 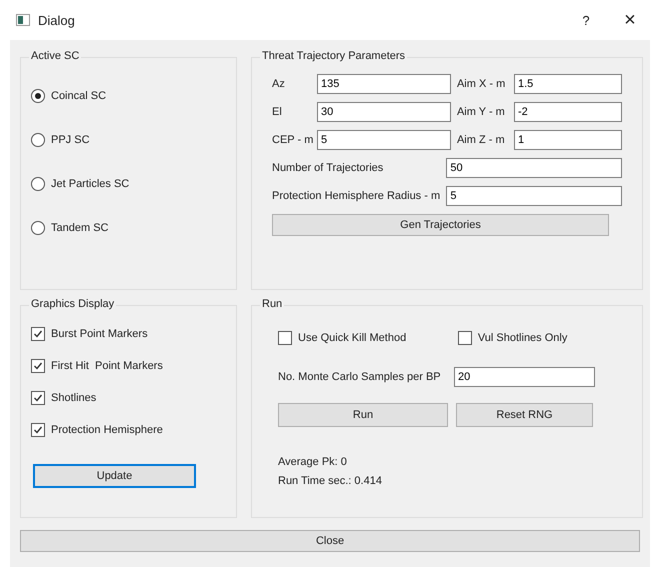 I want to click on checkbox-label: Shotlines, so click(x=73, y=398).